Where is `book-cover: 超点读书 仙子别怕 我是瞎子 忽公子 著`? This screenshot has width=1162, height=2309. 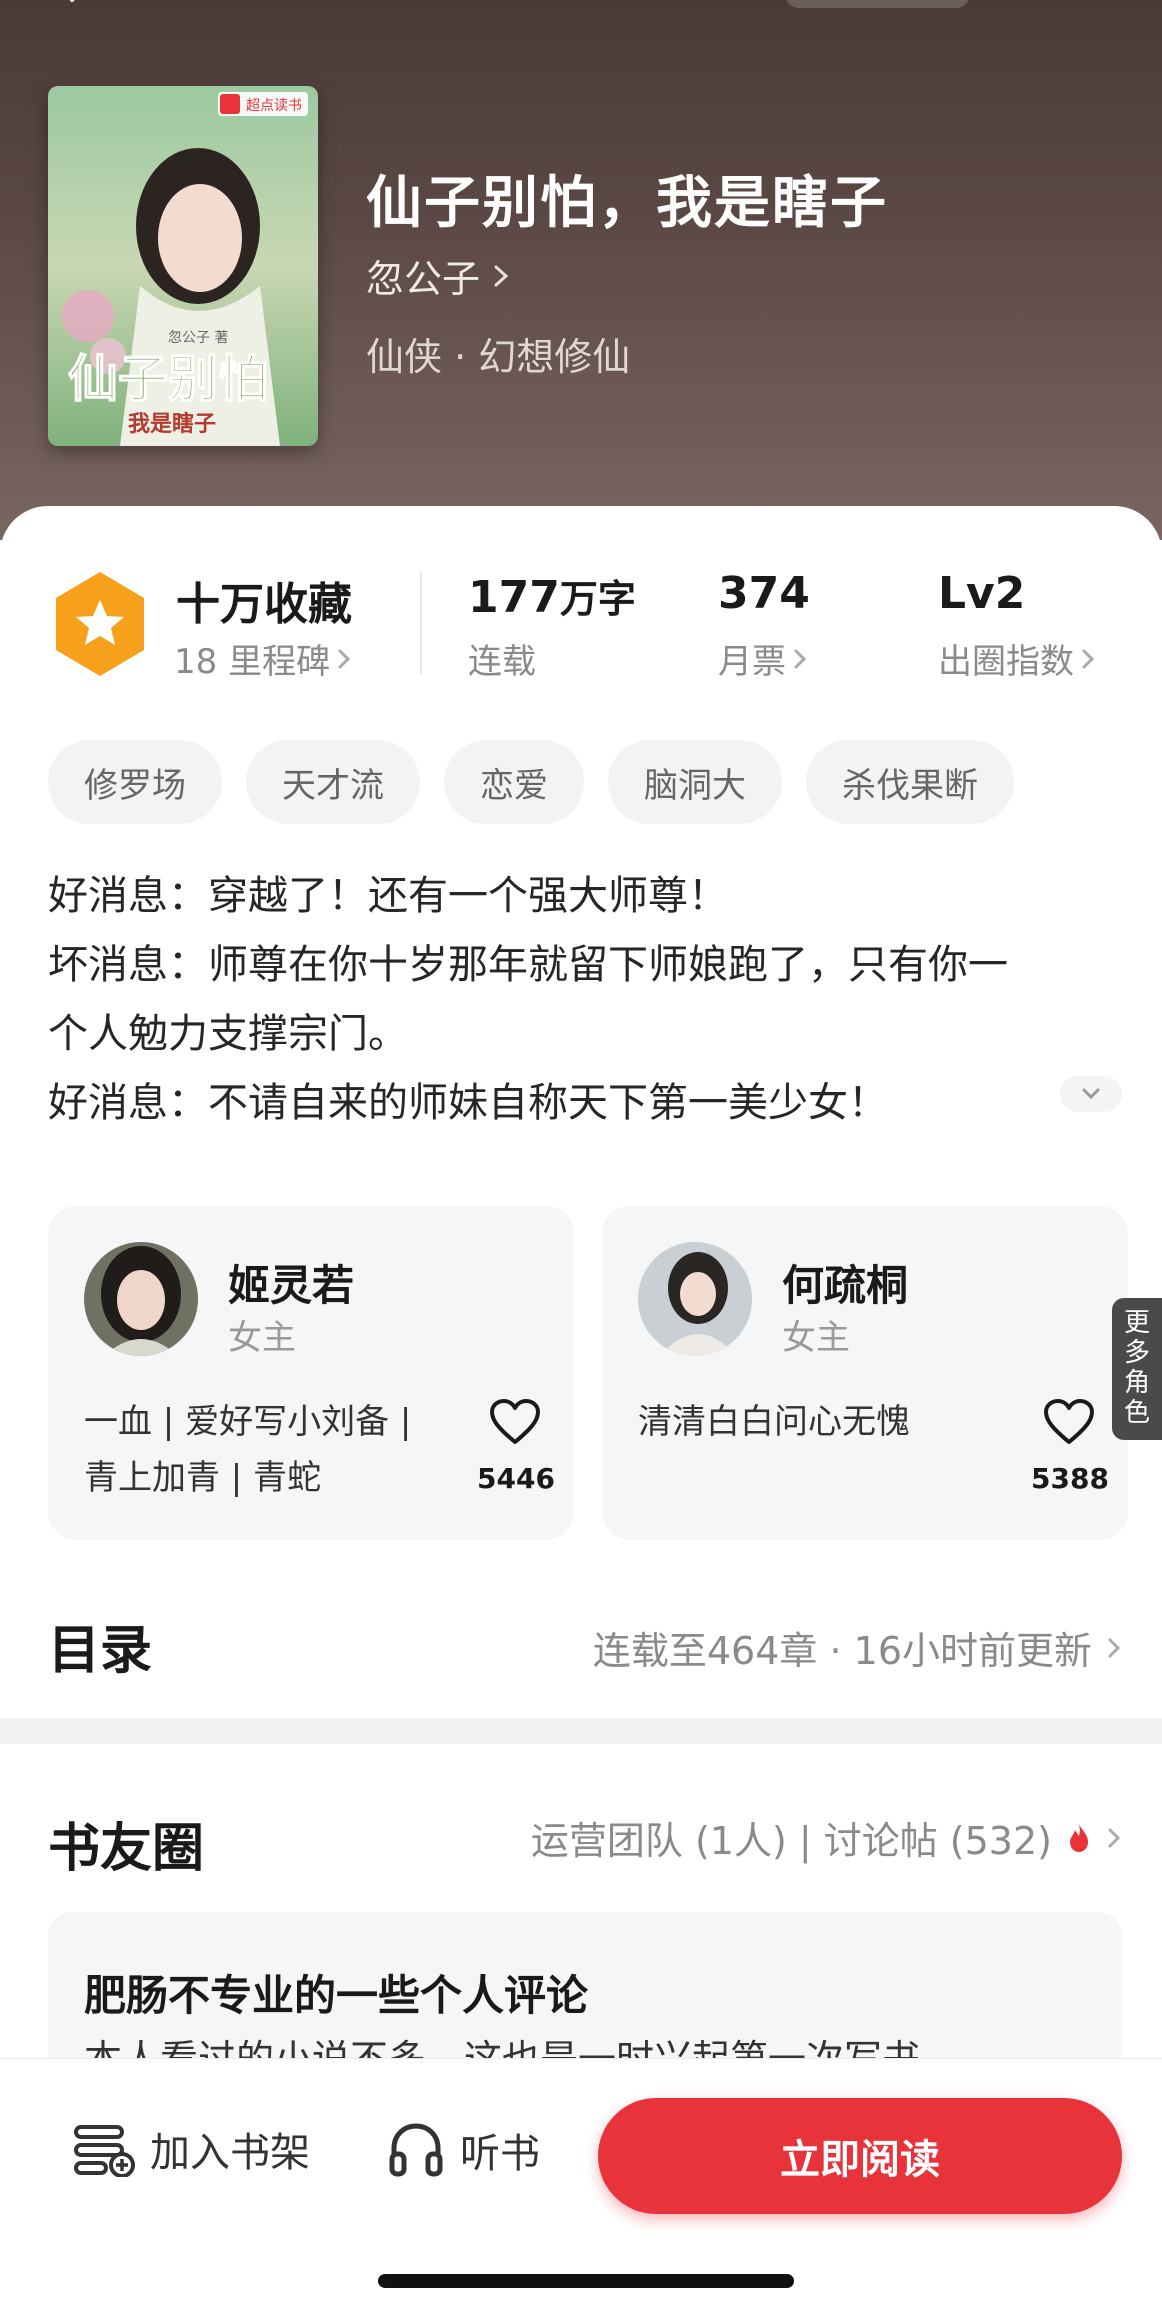 book-cover: 超点读书 仙子别怕 我是瞎子 忽公子 著 is located at coordinates (183, 266).